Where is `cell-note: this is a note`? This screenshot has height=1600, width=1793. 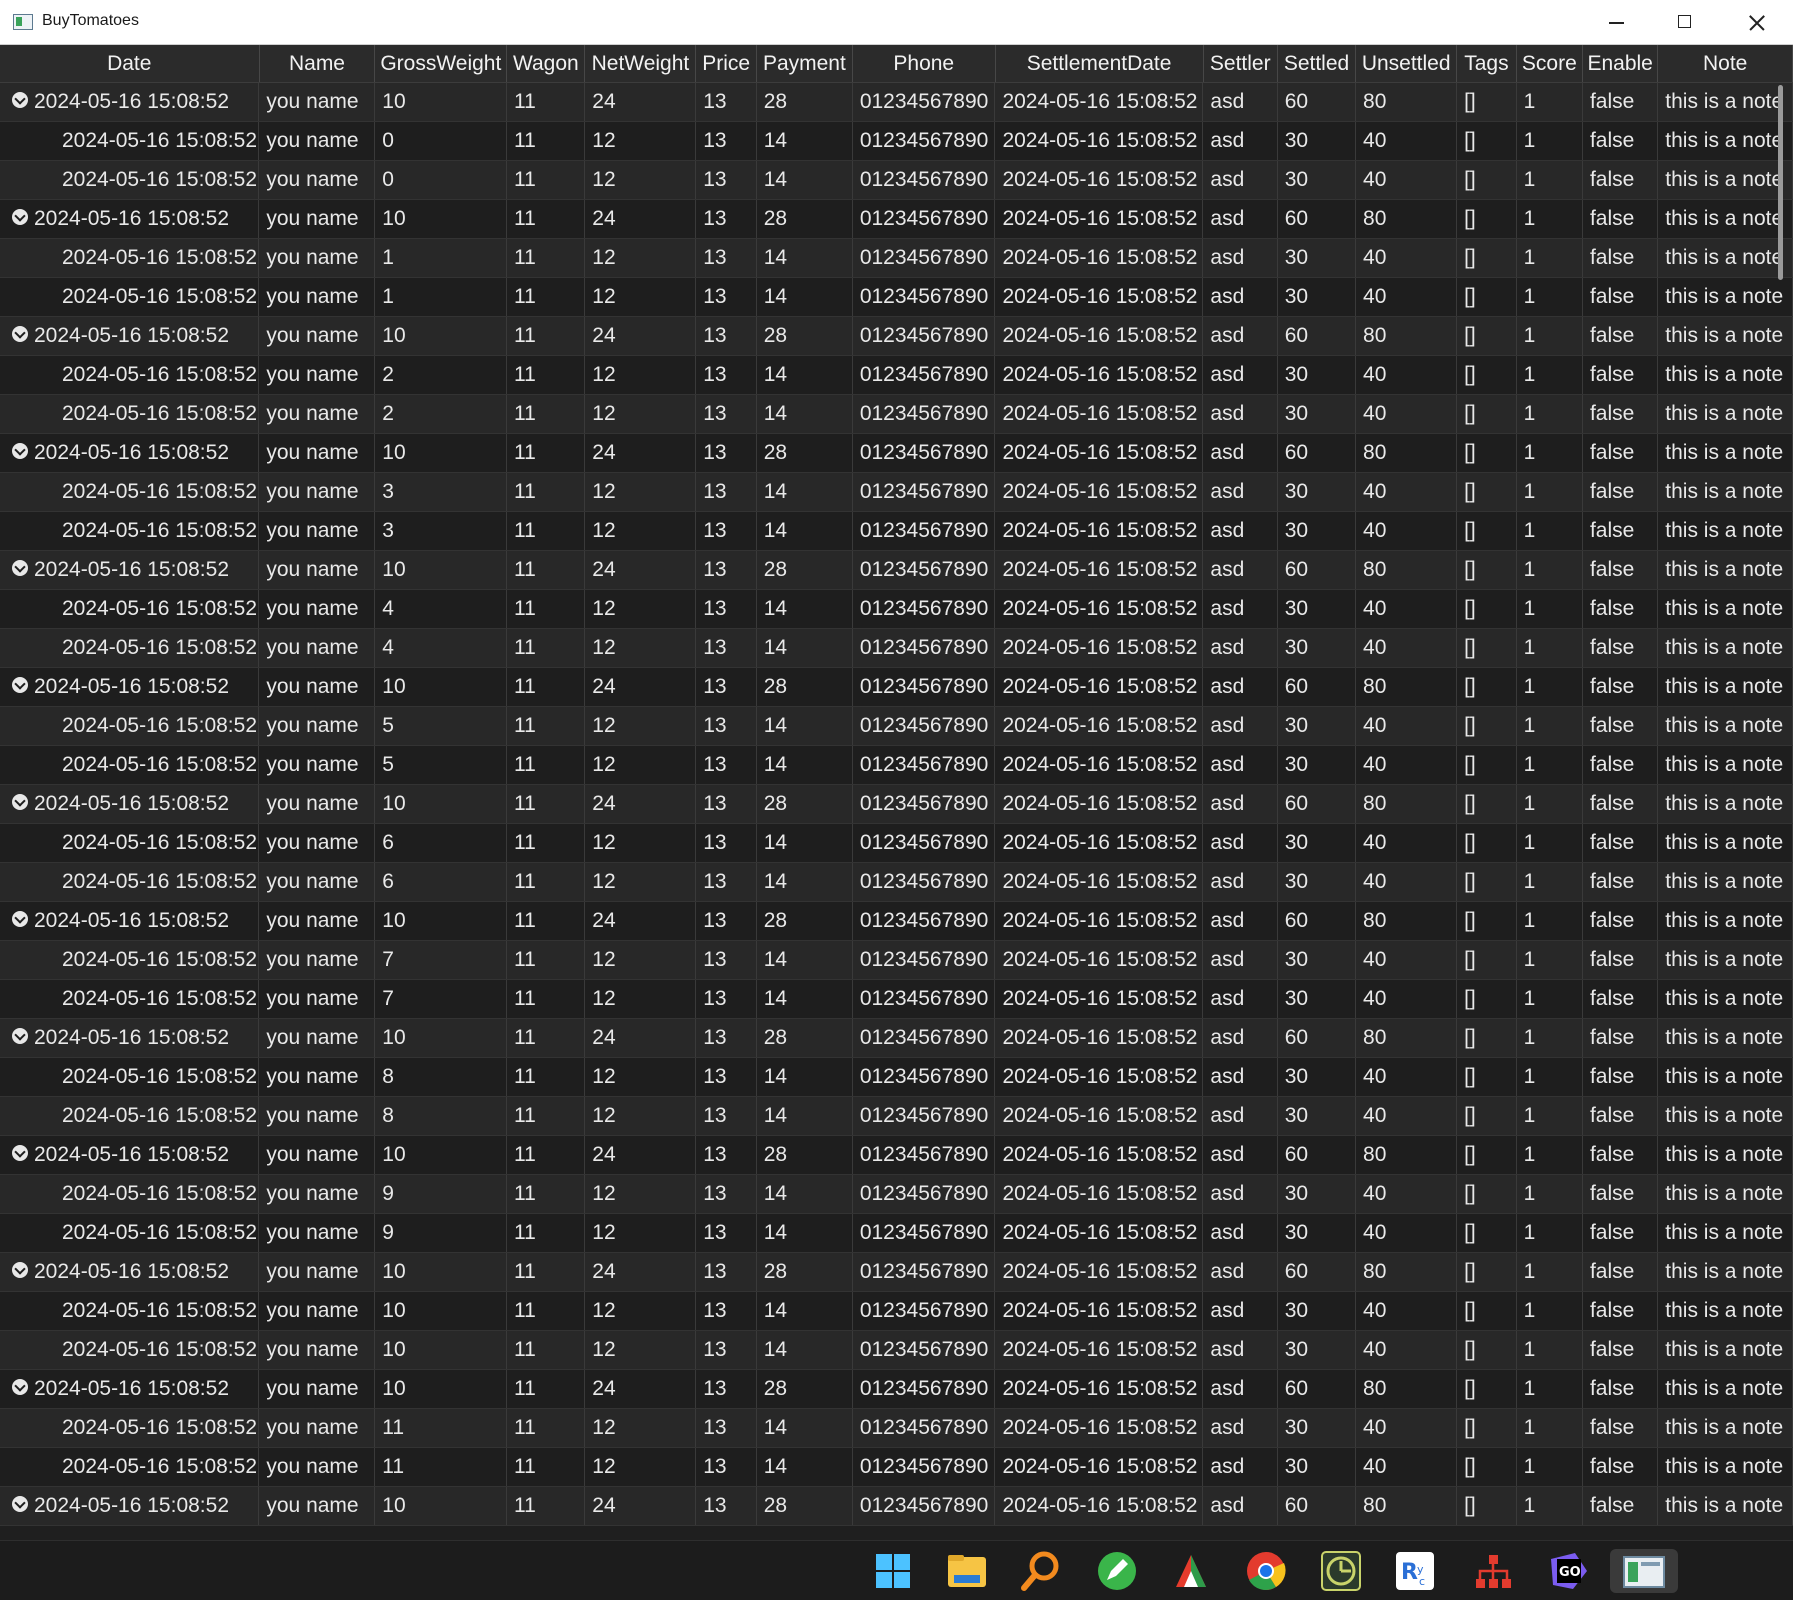 cell-note: this is a note is located at coordinates (1725, 1506).